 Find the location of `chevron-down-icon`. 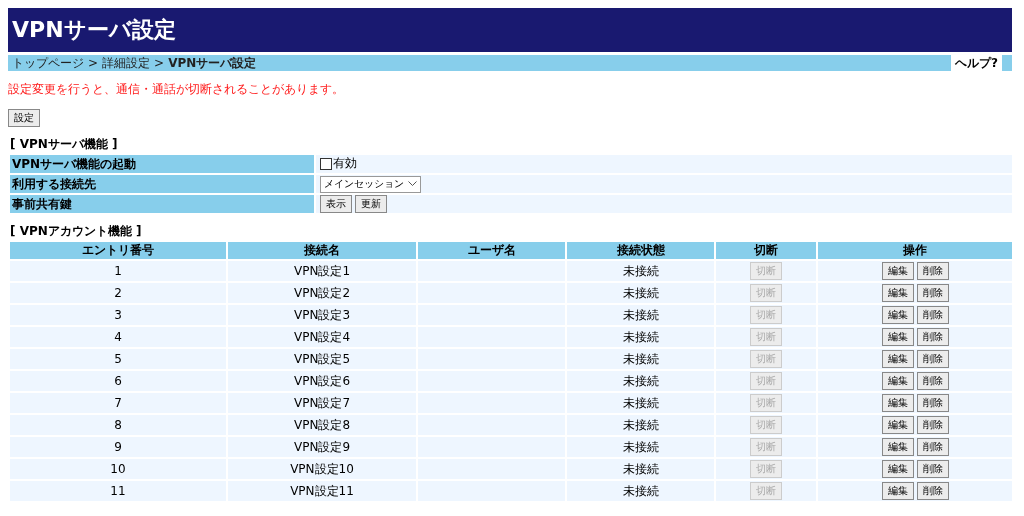

chevron-down-icon is located at coordinates (412, 184).